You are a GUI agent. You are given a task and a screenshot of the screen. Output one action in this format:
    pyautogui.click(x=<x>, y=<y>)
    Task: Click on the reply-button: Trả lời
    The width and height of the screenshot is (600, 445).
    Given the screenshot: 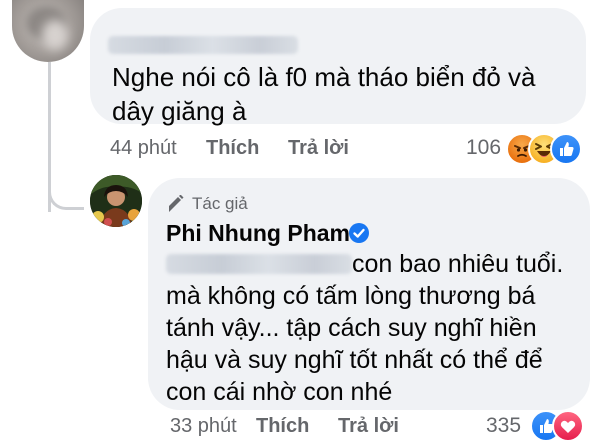 What is the action you would take?
    pyautogui.click(x=318, y=148)
    